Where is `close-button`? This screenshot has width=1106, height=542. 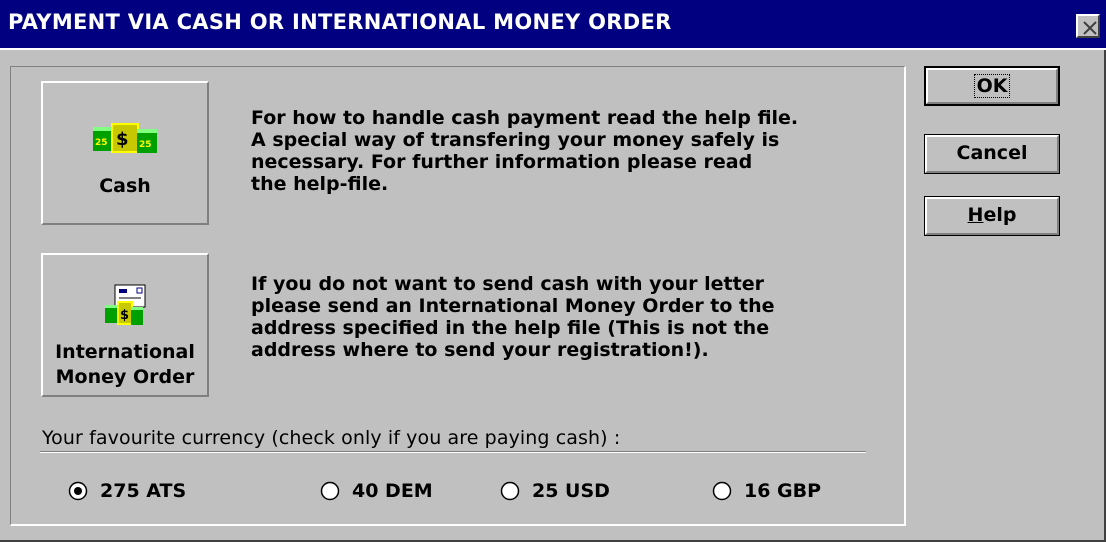 close-button is located at coordinates (1088, 26).